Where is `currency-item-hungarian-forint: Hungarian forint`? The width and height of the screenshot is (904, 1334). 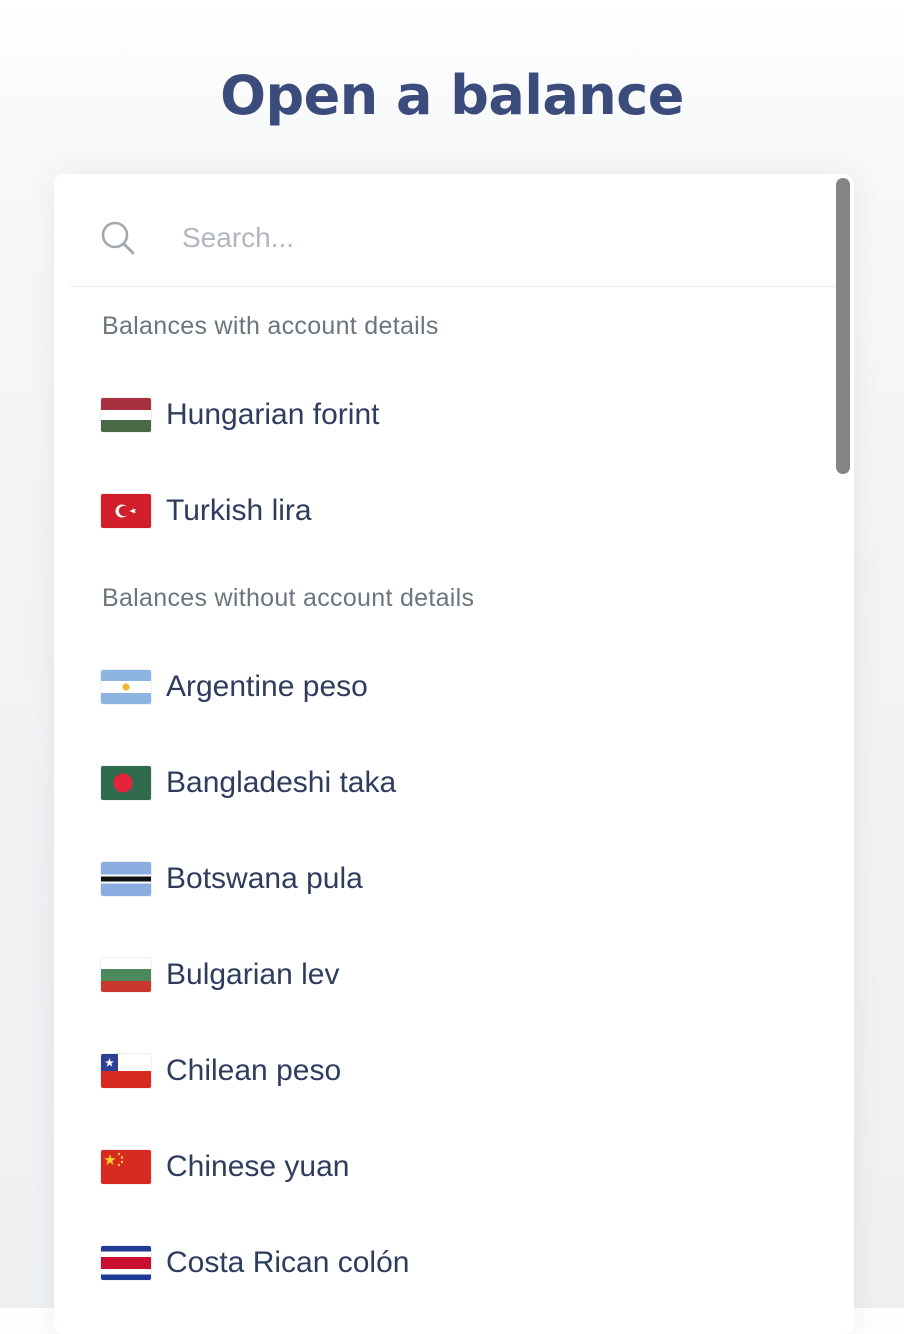 currency-item-hungarian-forint: Hungarian forint is located at coordinates (444, 416).